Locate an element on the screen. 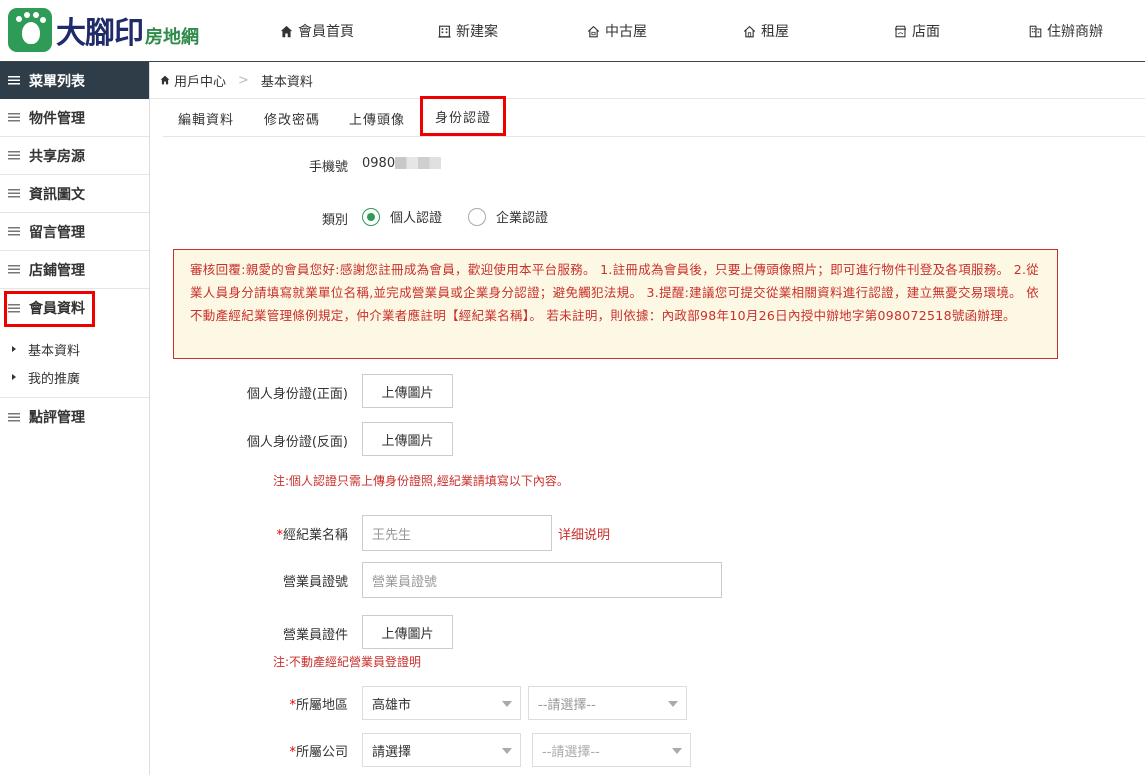 Image resolution: width=1145 pixels, height=775 pixels. submenu-label: 基本資料 is located at coordinates (54, 351).